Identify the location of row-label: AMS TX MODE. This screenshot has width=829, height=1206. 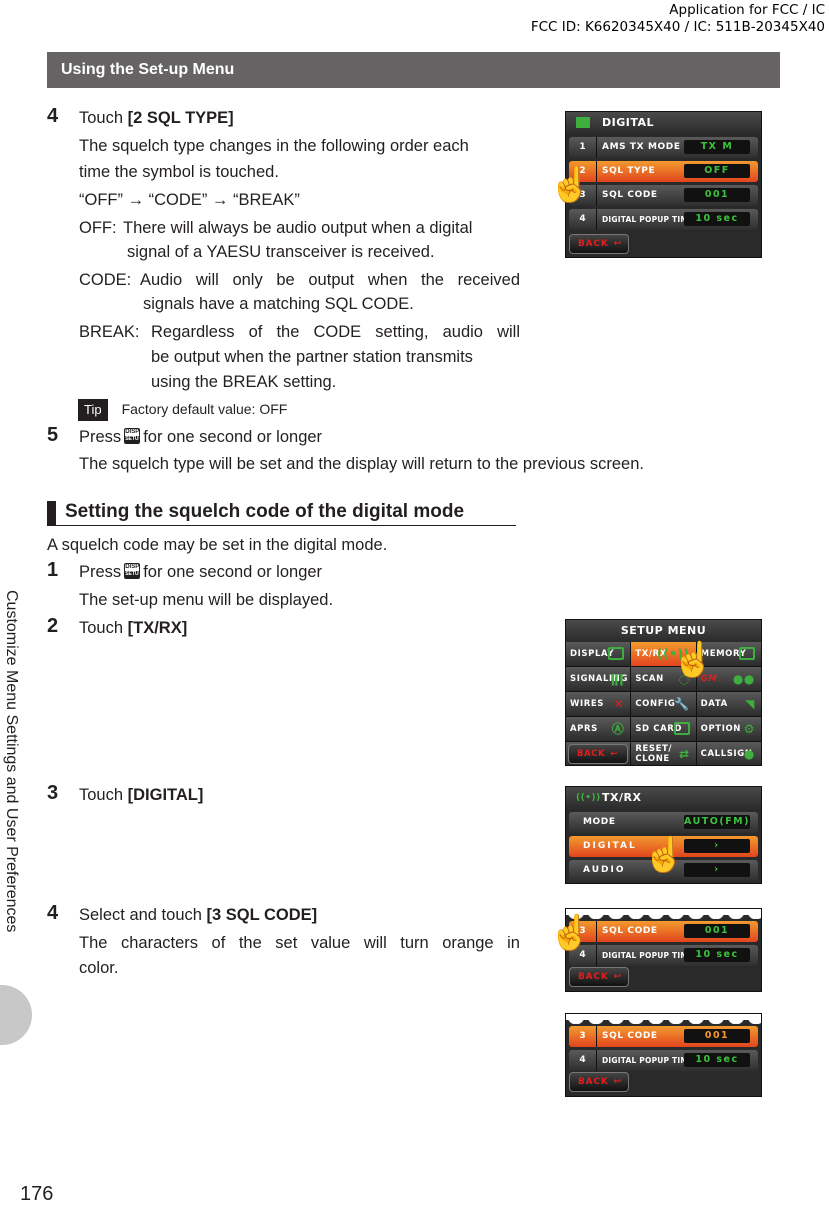
(641, 147).